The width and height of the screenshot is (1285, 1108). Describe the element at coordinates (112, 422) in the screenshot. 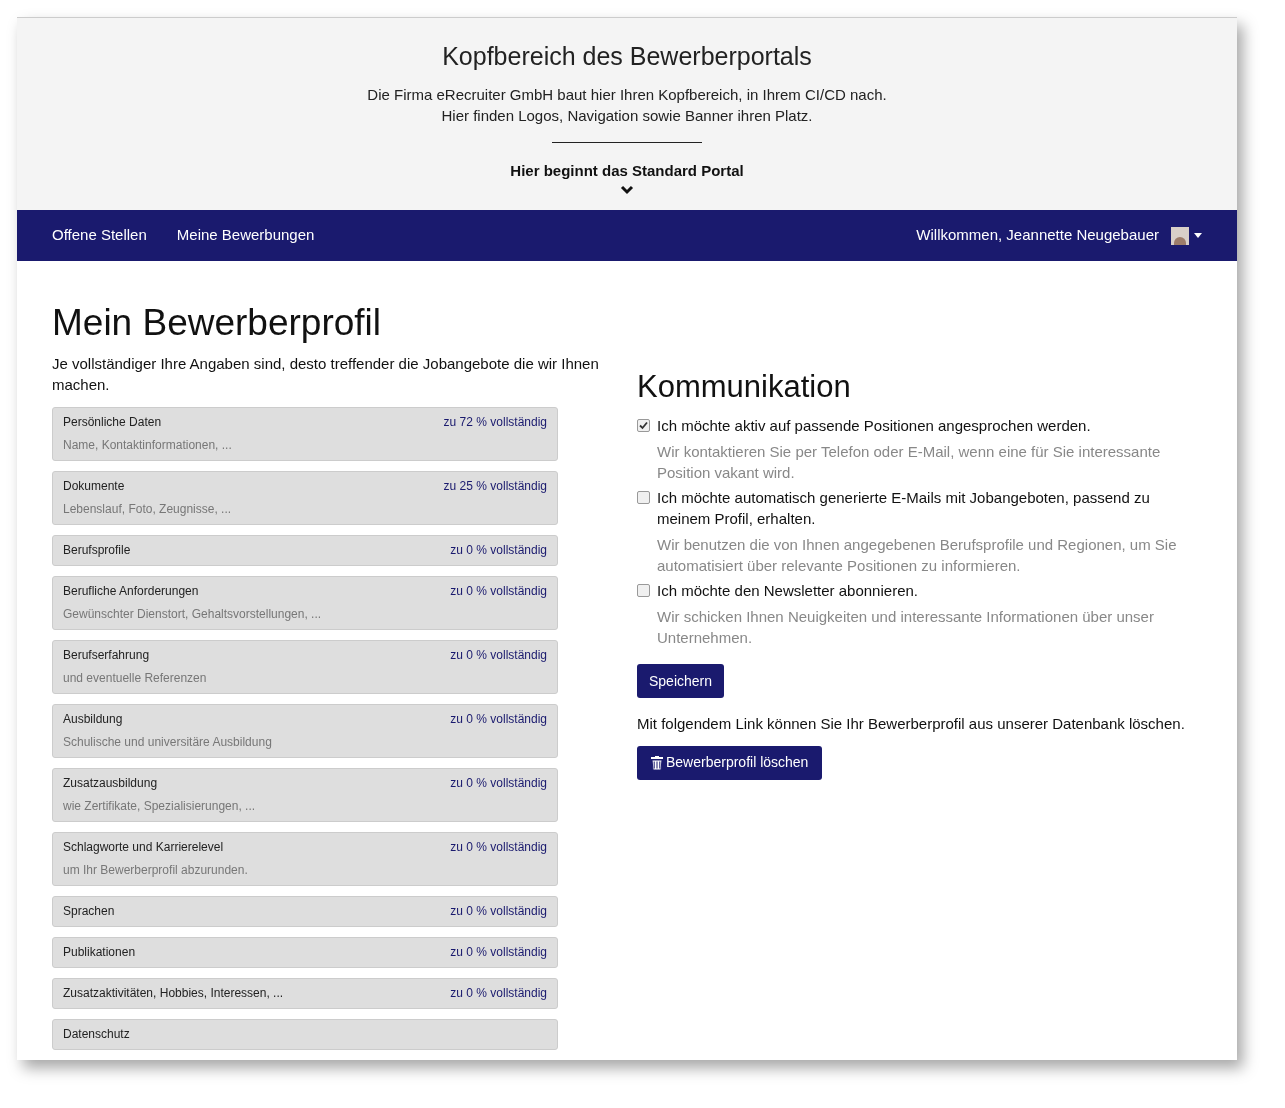

I see `section-title: Persönliche Daten` at that location.